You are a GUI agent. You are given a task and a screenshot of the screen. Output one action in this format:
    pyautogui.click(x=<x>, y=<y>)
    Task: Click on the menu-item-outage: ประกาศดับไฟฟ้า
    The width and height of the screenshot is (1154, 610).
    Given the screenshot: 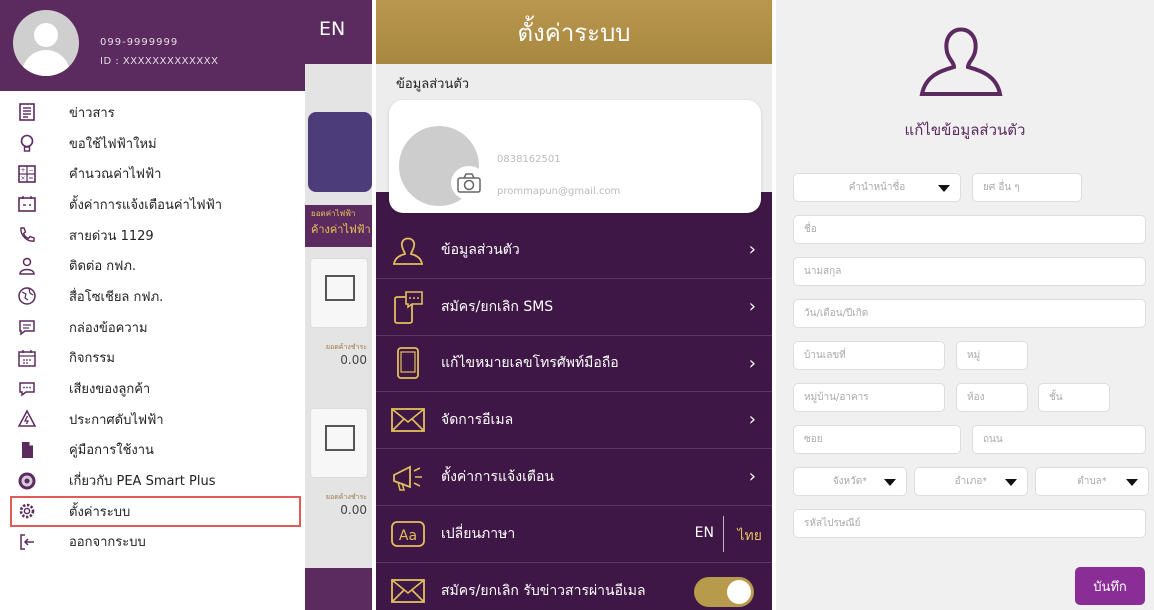 What is the action you would take?
    pyautogui.click(x=152, y=419)
    